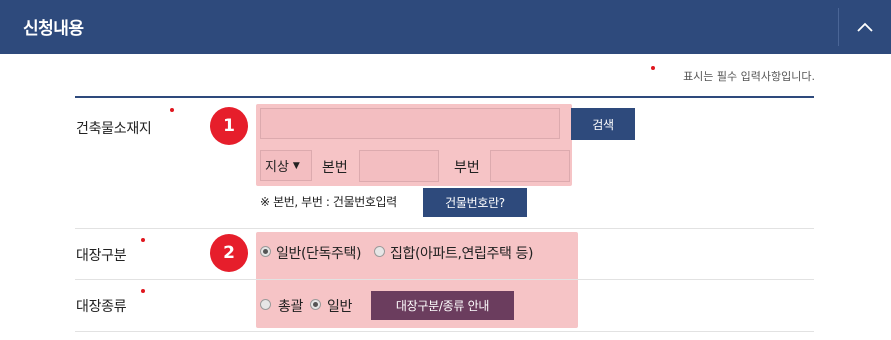  What do you see at coordinates (229, 126) in the screenshot?
I see `step-badge-1: 1` at bounding box center [229, 126].